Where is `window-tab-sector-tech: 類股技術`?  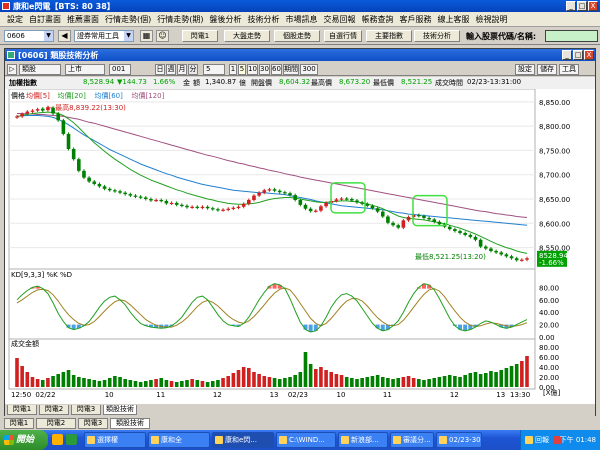 window-tab-sector-tech: 類股技術 is located at coordinates (130, 423).